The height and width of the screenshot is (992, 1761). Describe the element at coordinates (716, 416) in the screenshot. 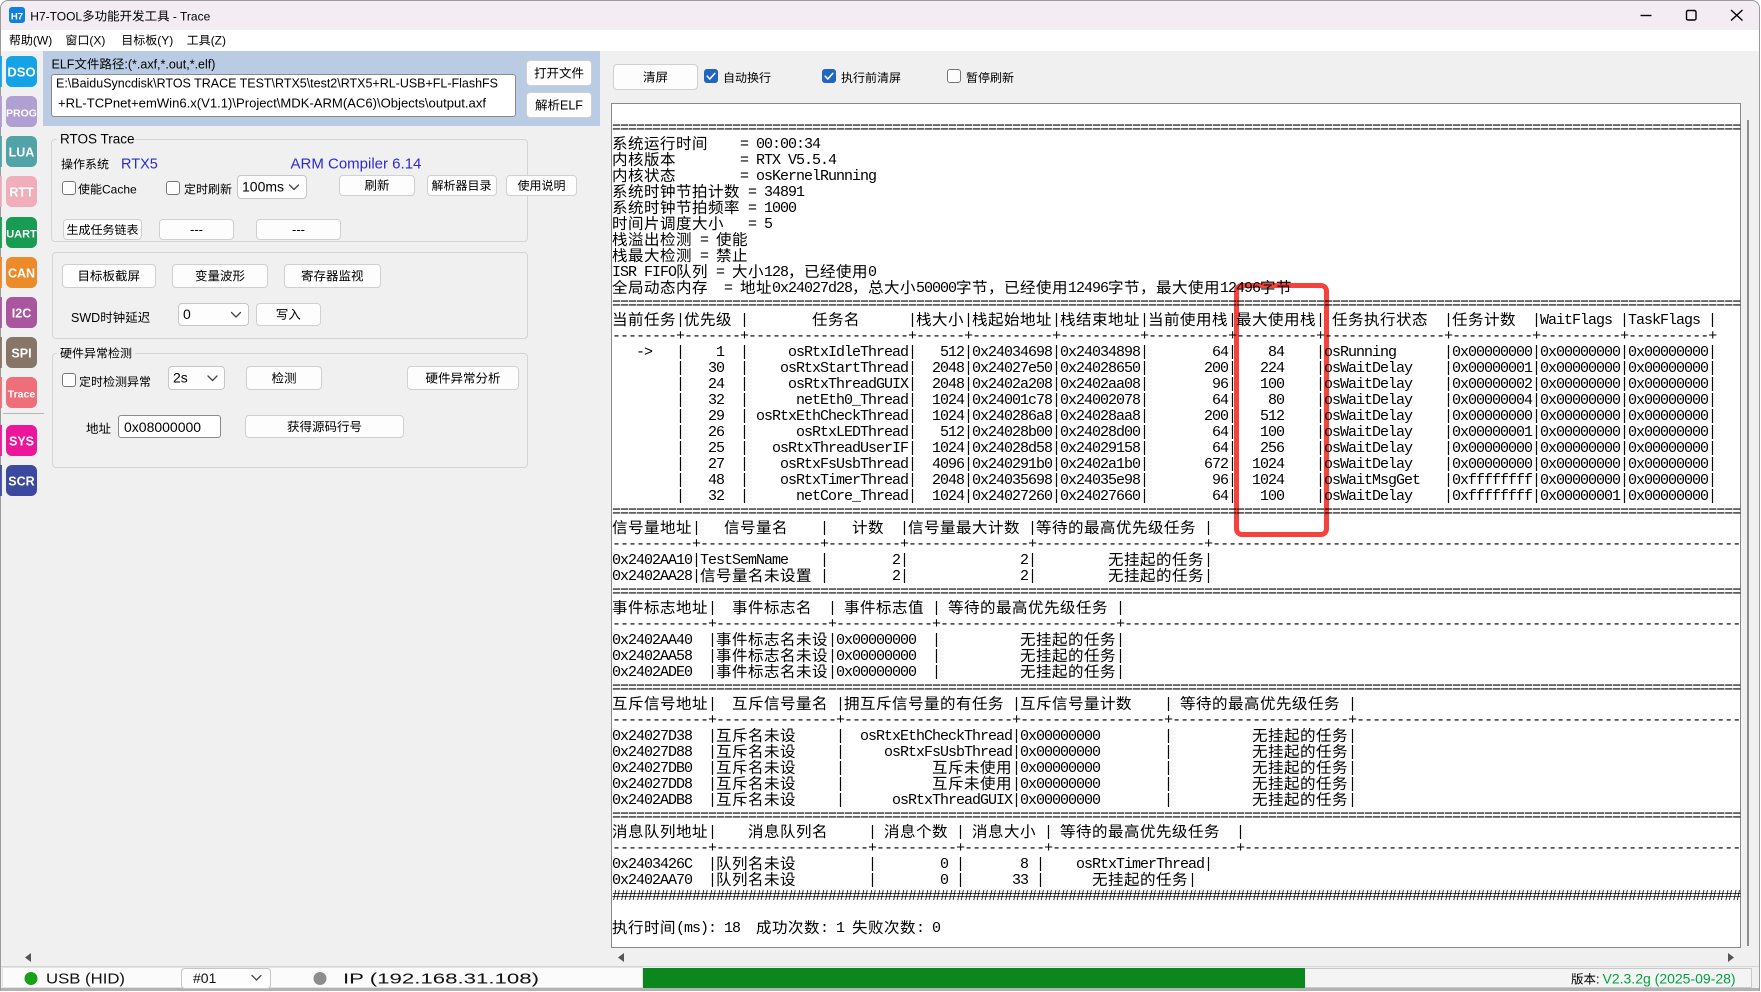

I see `svg-text: 29` at that location.